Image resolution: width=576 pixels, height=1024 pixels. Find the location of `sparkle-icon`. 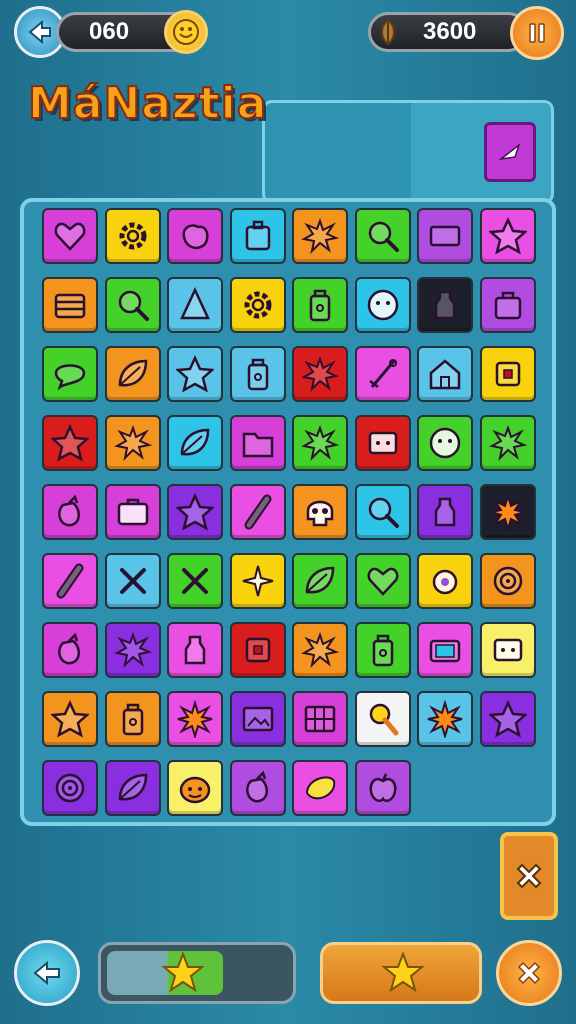

sparkle-icon is located at coordinates (257, 581).